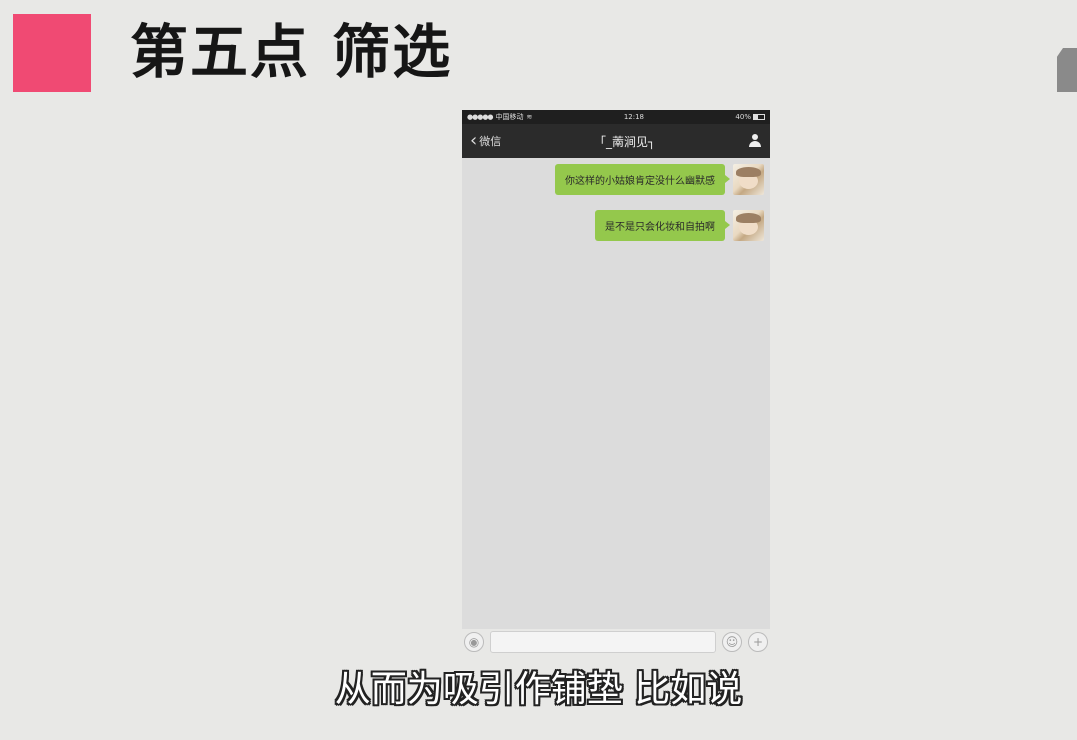 Image resolution: width=1077 pixels, height=740 pixels. I want to click on status-bar: ●●●●● 中国移动 ≋ 12:18 40%, so click(616, 117).